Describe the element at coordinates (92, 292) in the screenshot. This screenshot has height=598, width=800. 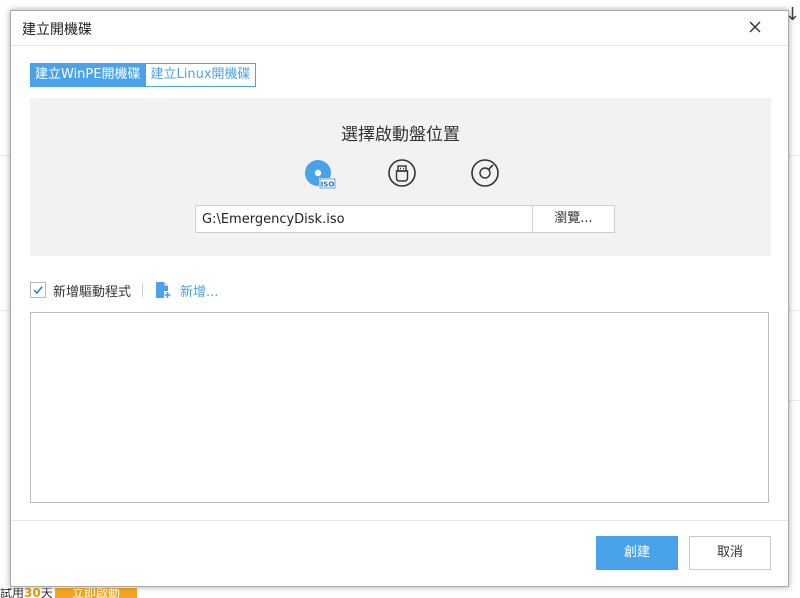
I see `add-driver-label: 新增驅動程式` at that location.